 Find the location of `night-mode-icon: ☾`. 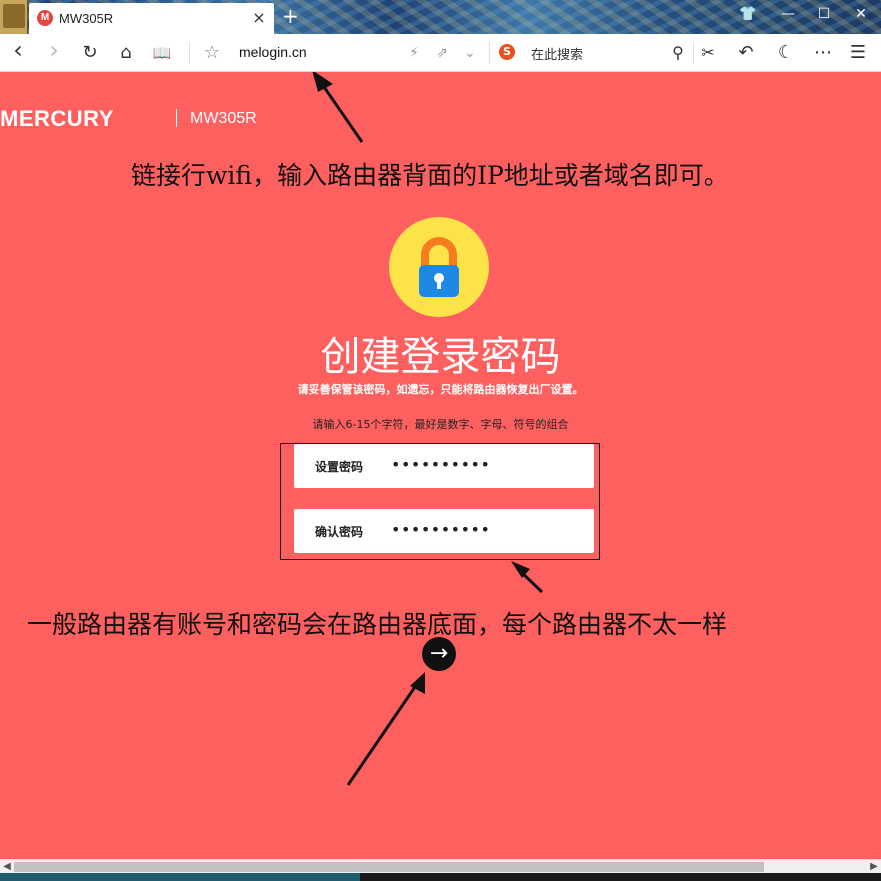

night-mode-icon: ☾ is located at coordinates (786, 53).